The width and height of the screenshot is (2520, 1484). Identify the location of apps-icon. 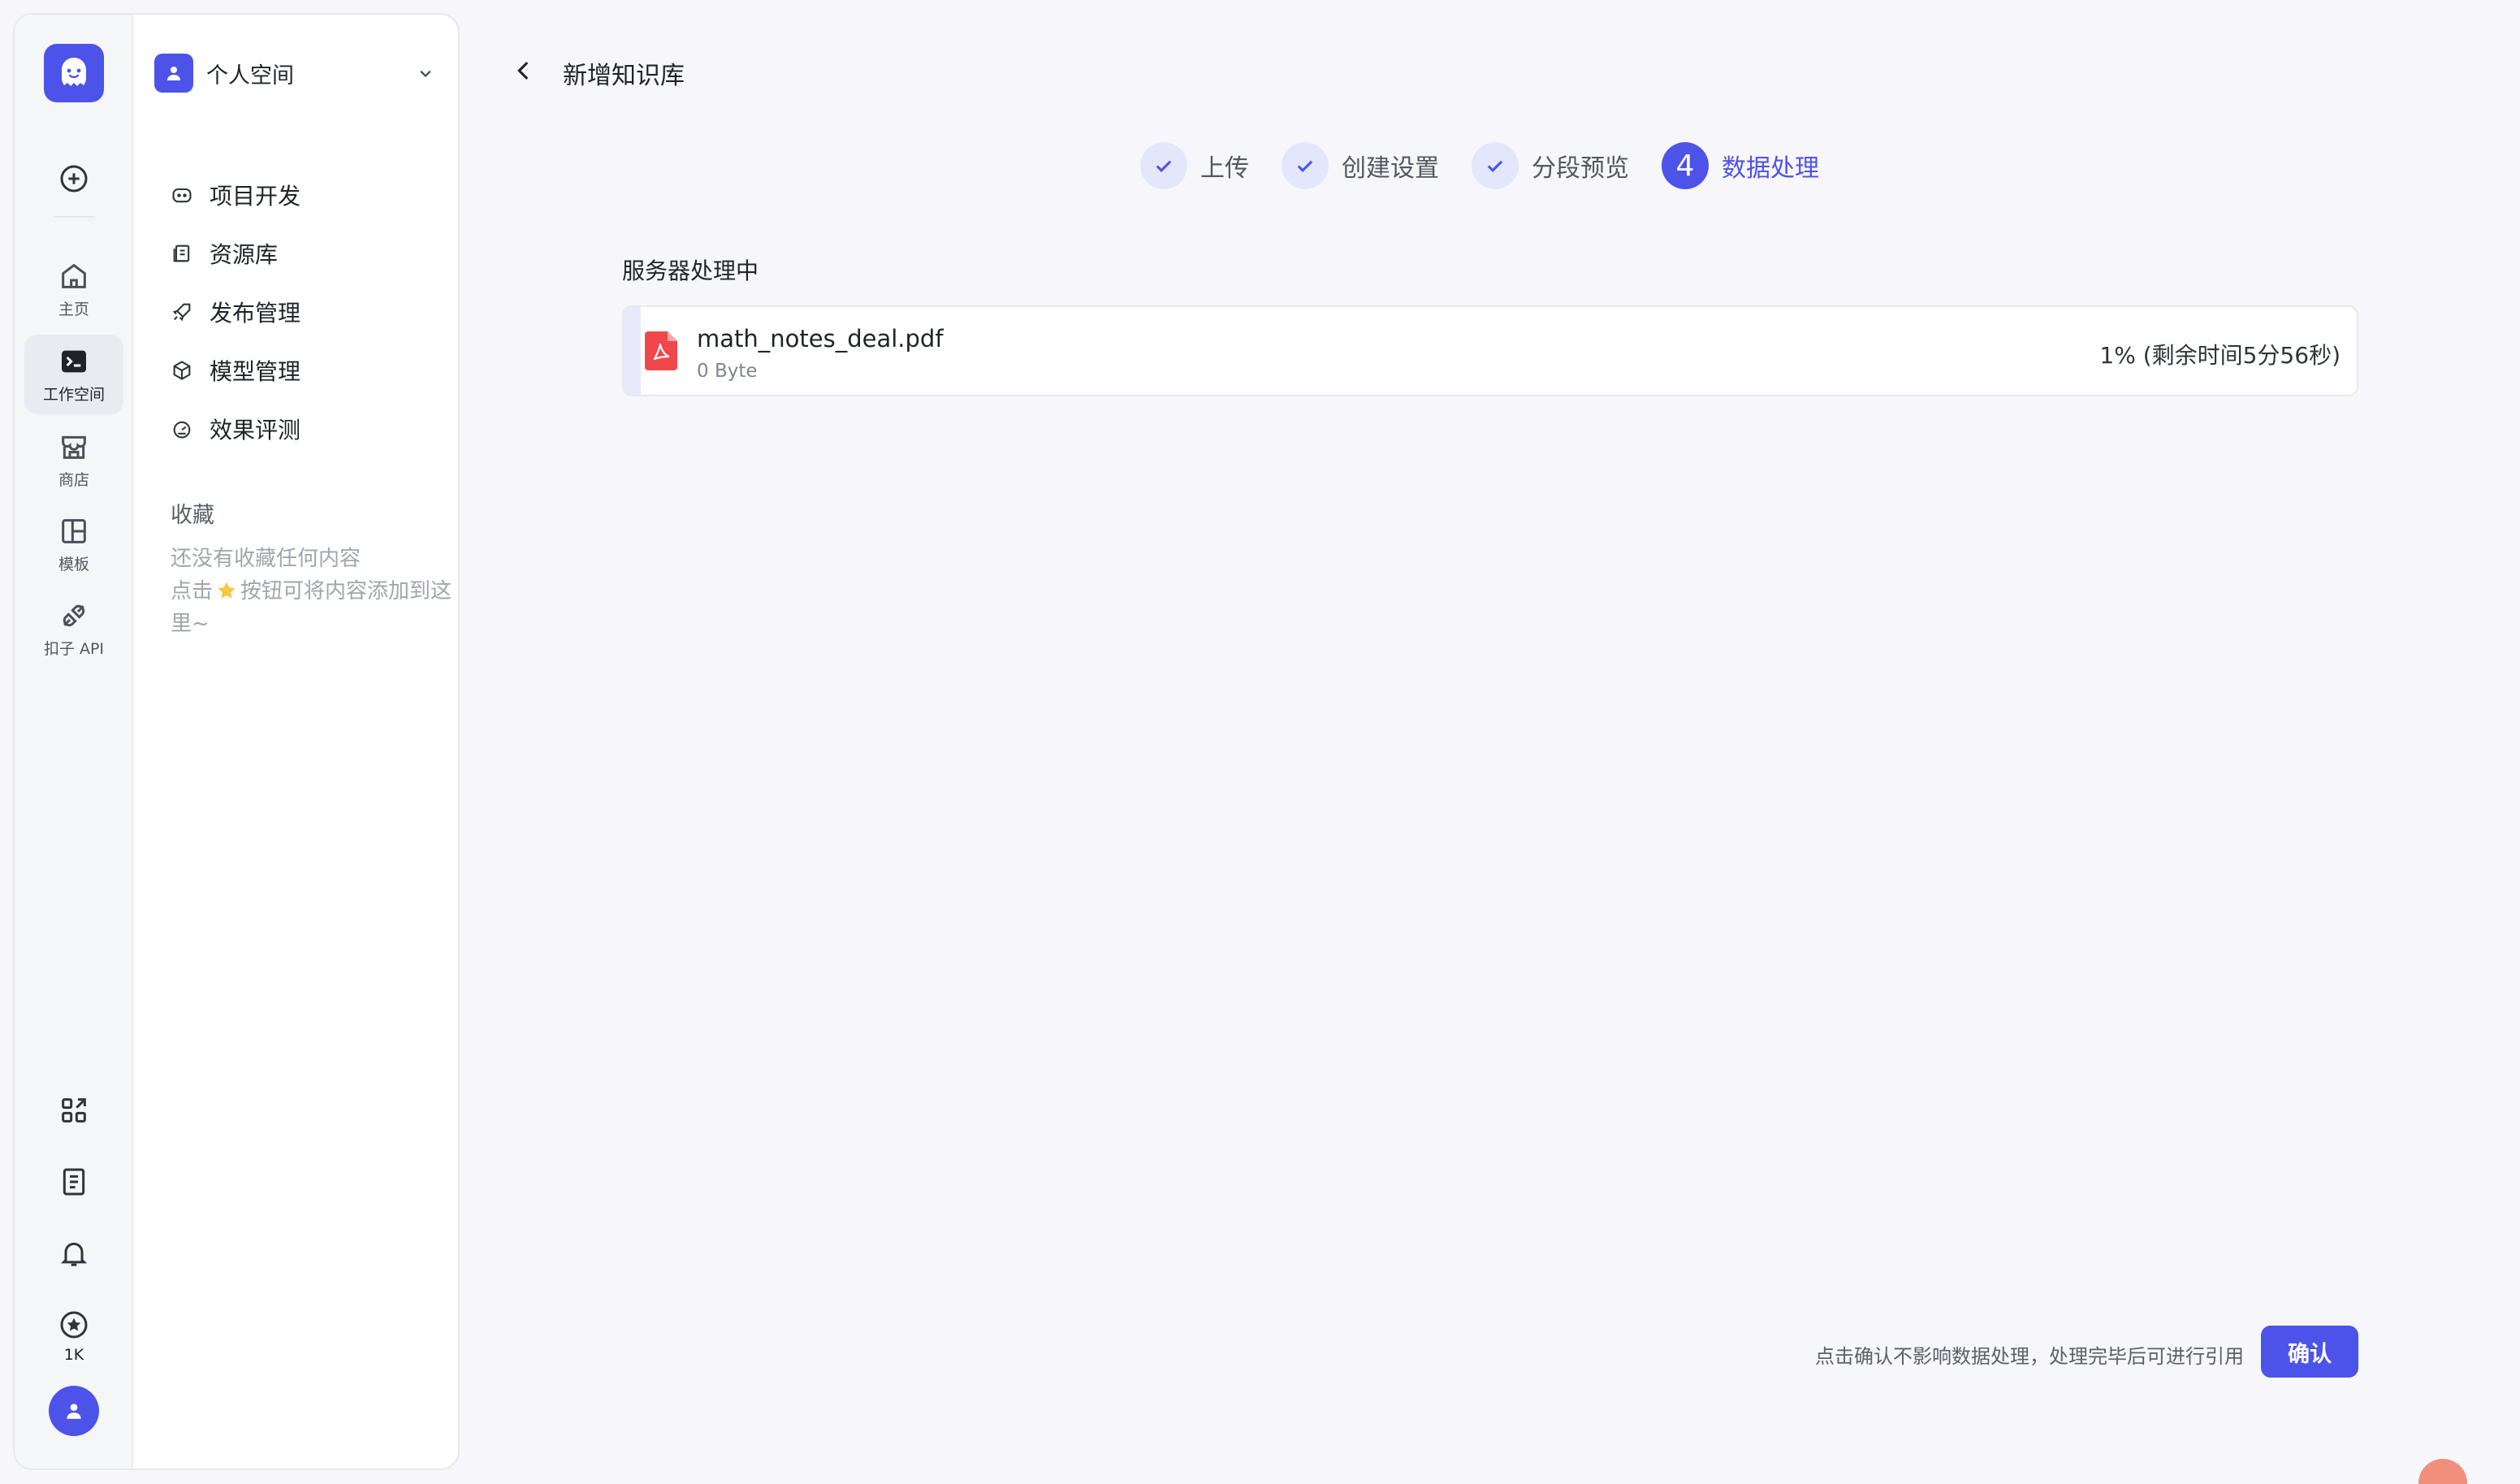
(74, 1110).